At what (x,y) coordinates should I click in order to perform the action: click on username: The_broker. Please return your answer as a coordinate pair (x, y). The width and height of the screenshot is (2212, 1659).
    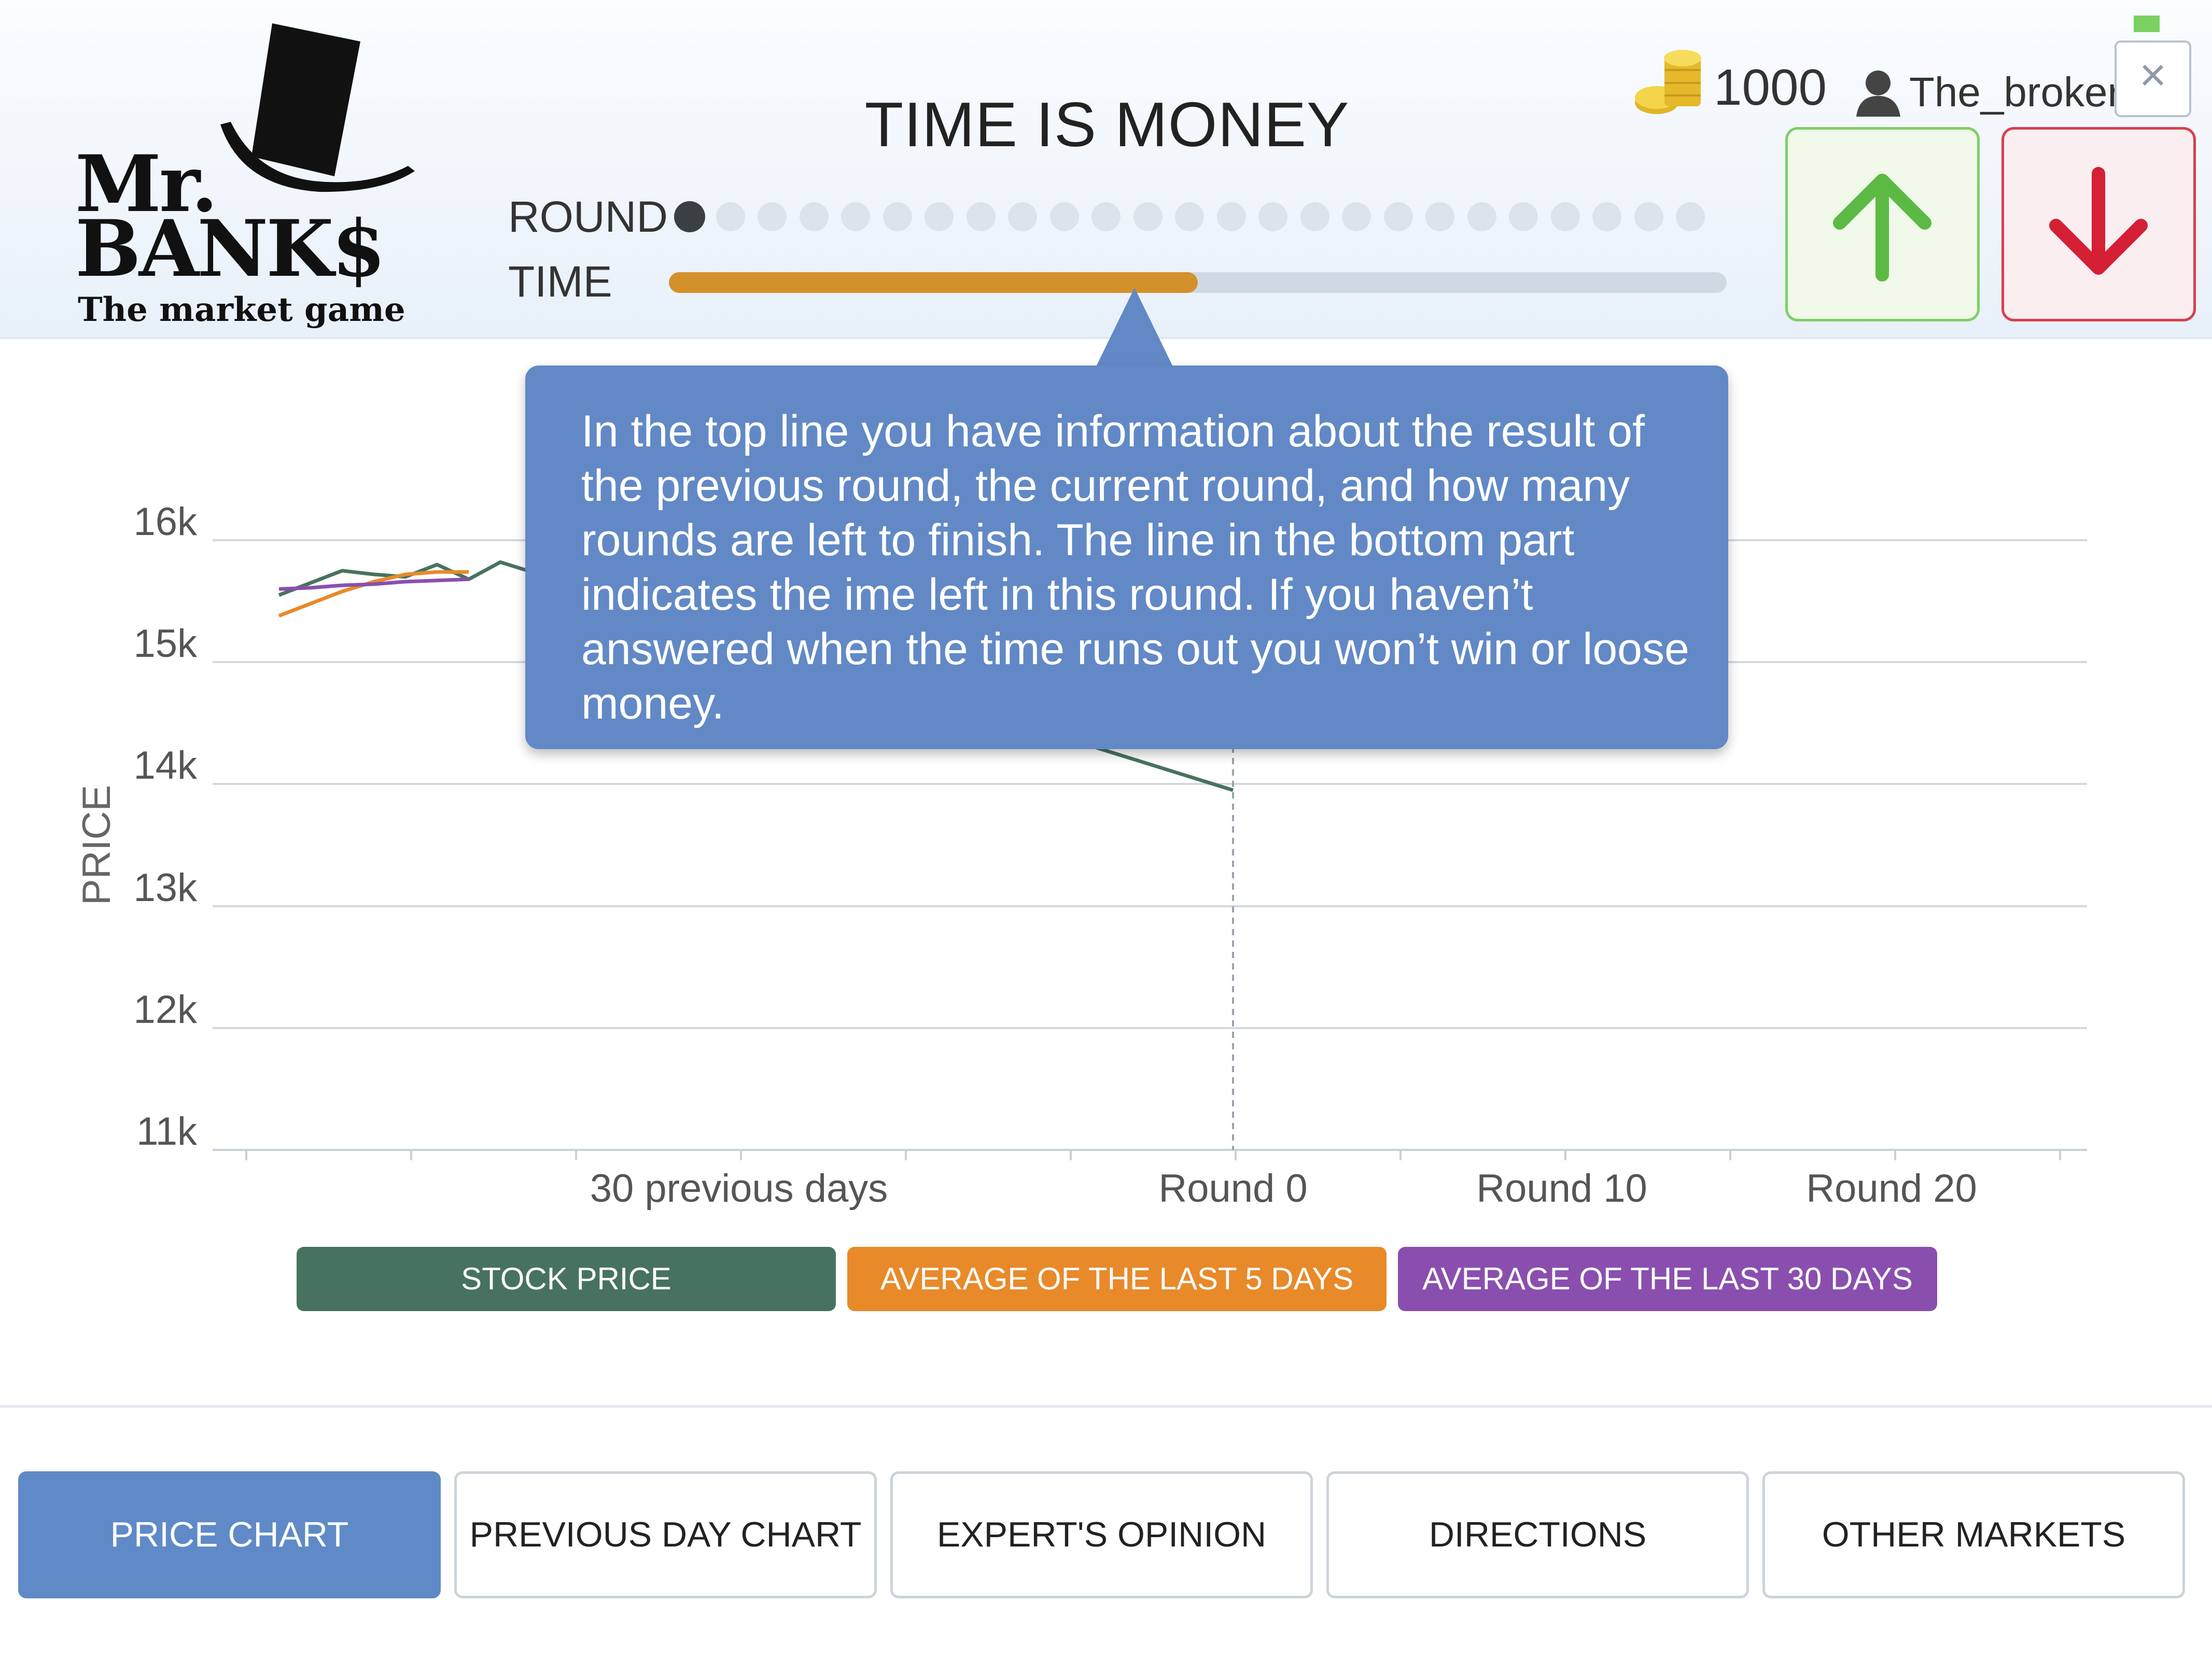
    Looking at the image, I should click on (2015, 92).